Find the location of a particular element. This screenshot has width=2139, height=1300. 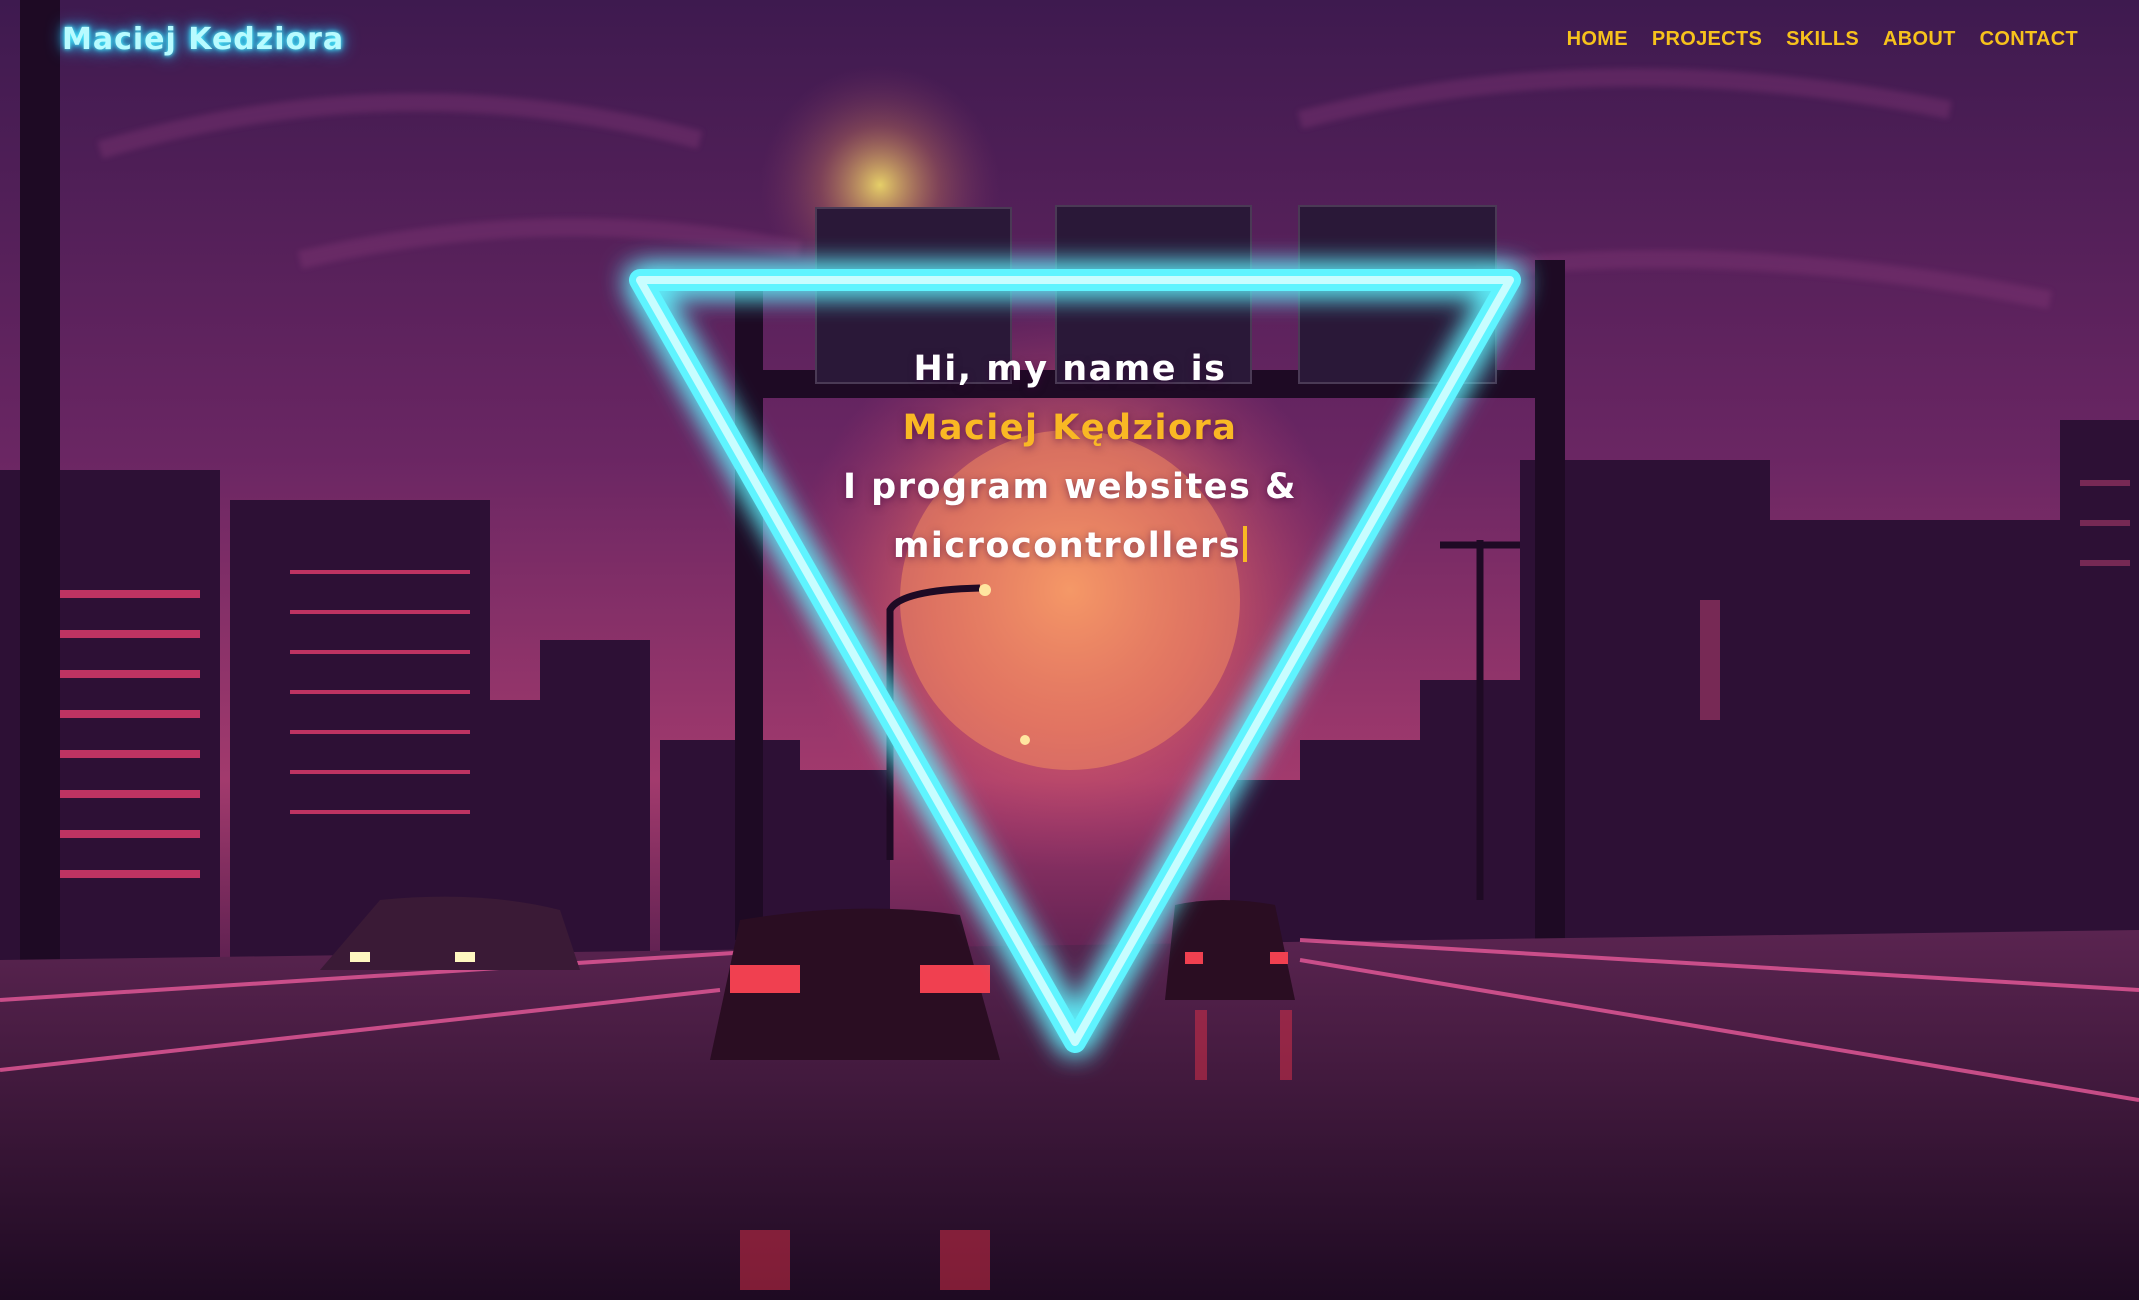

hero-tagline-2-wrap: microcontrollers is located at coordinates (1070, 546).